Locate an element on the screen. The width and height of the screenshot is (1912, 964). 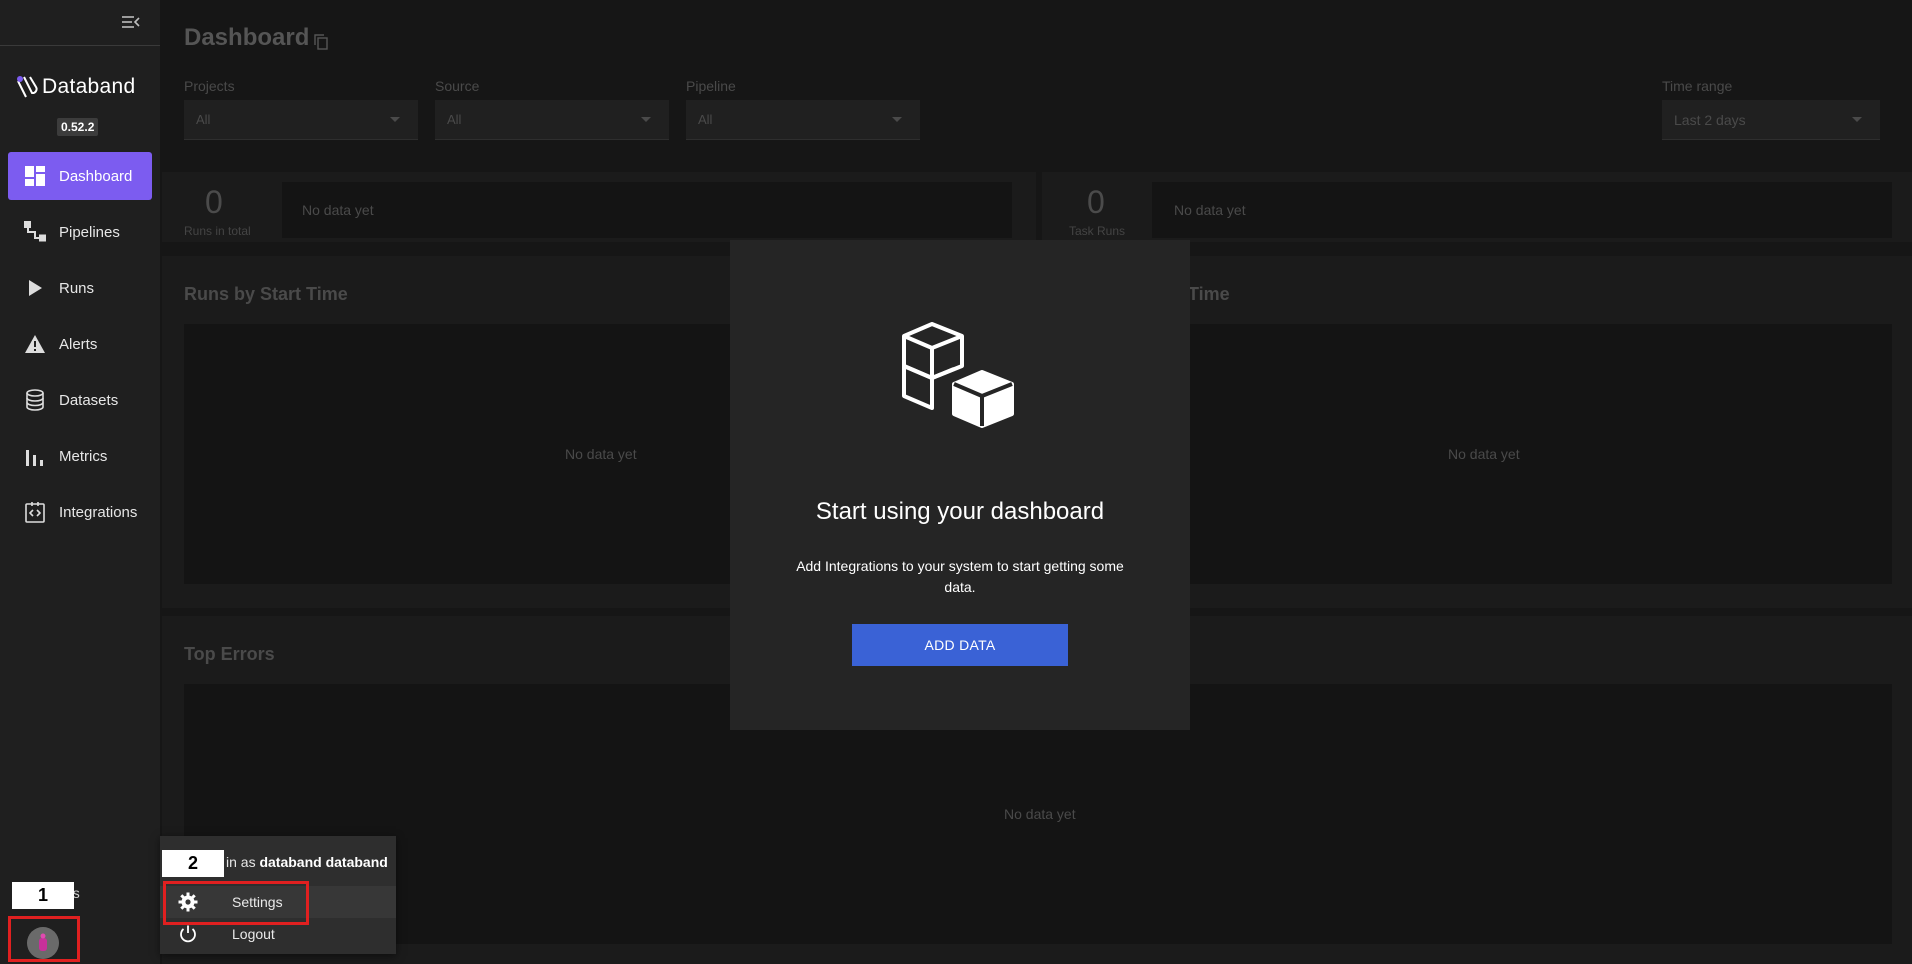
runs-count-label: Runs in total is located at coordinates (217, 231).